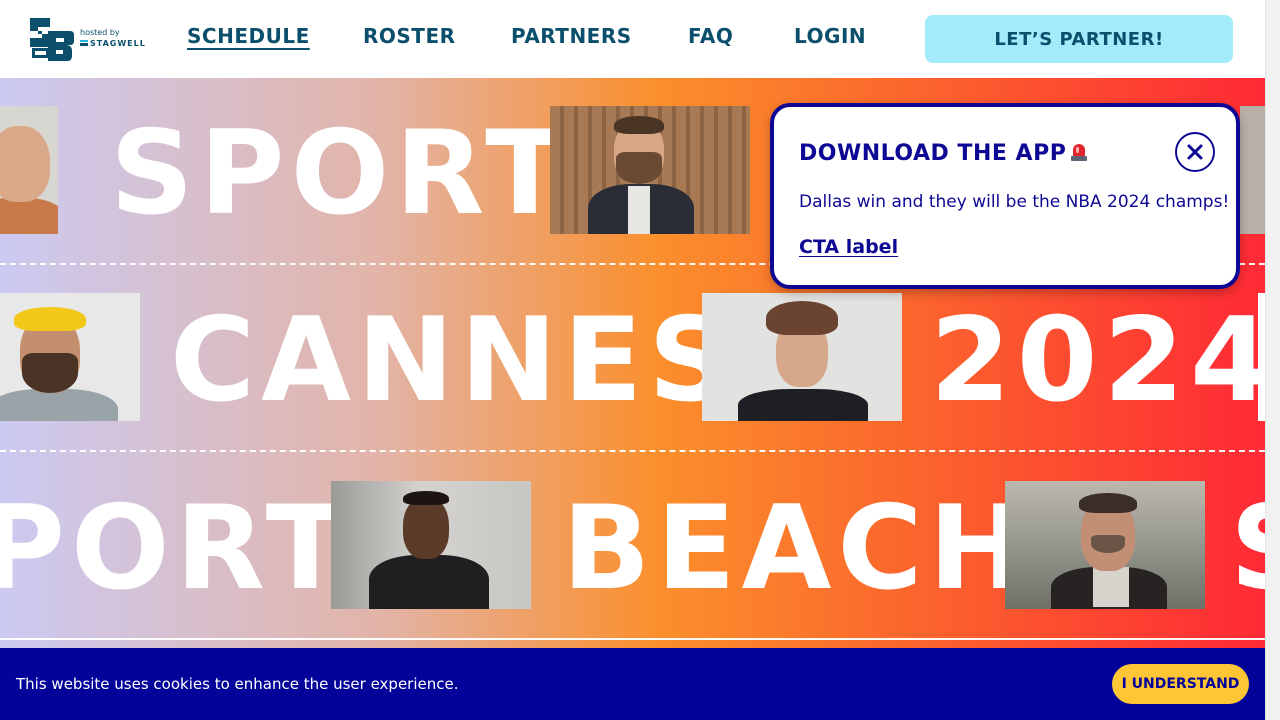 The image size is (1280, 720). I want to click on hero-word-port: PORT, so click(175, 548).